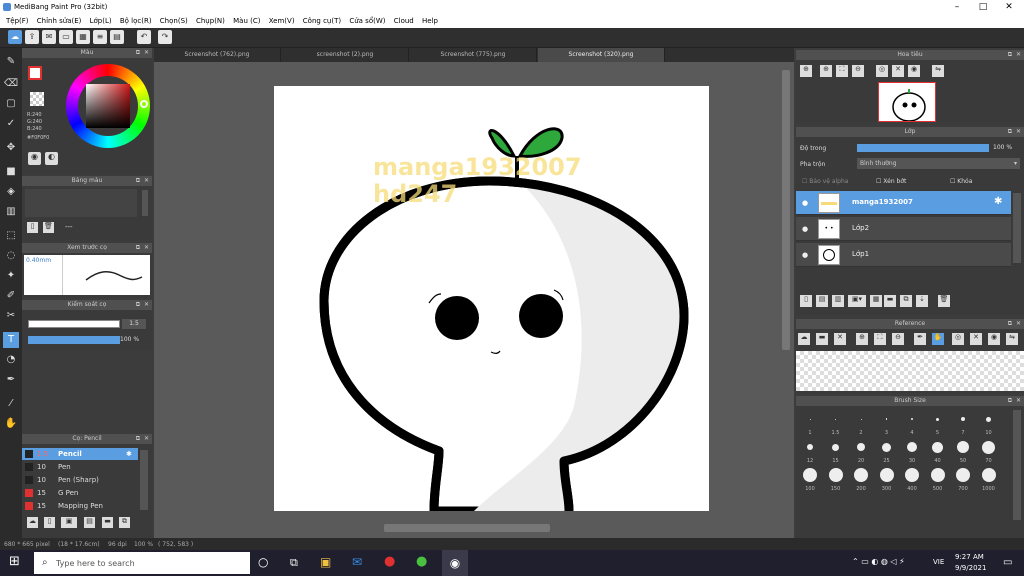  What do you see at coordinates (80, 493) in the screenshot?
I see `brush-item: 15 G Pen` at bounding box center [80, 493].